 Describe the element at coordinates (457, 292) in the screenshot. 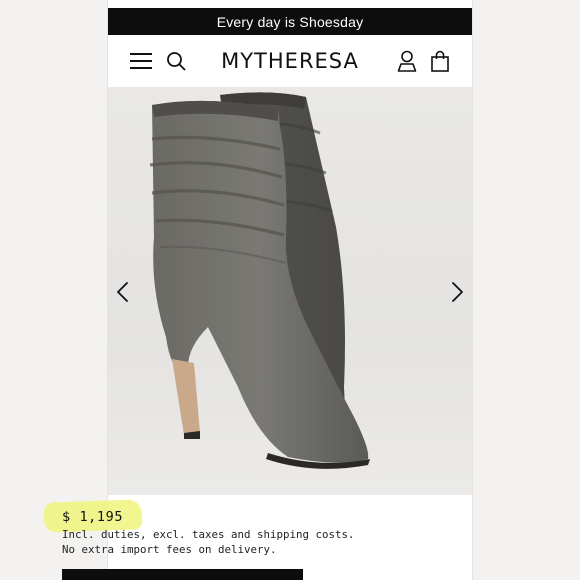

I see `chevron-right-icon` at that location.